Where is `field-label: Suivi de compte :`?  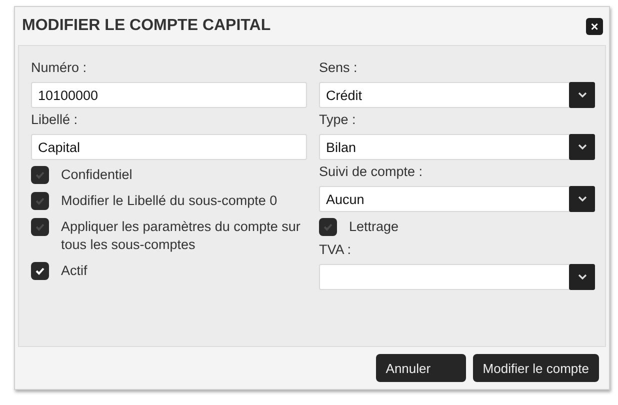
field-label: Suivi de compte : is located at coordinates (371, 172).